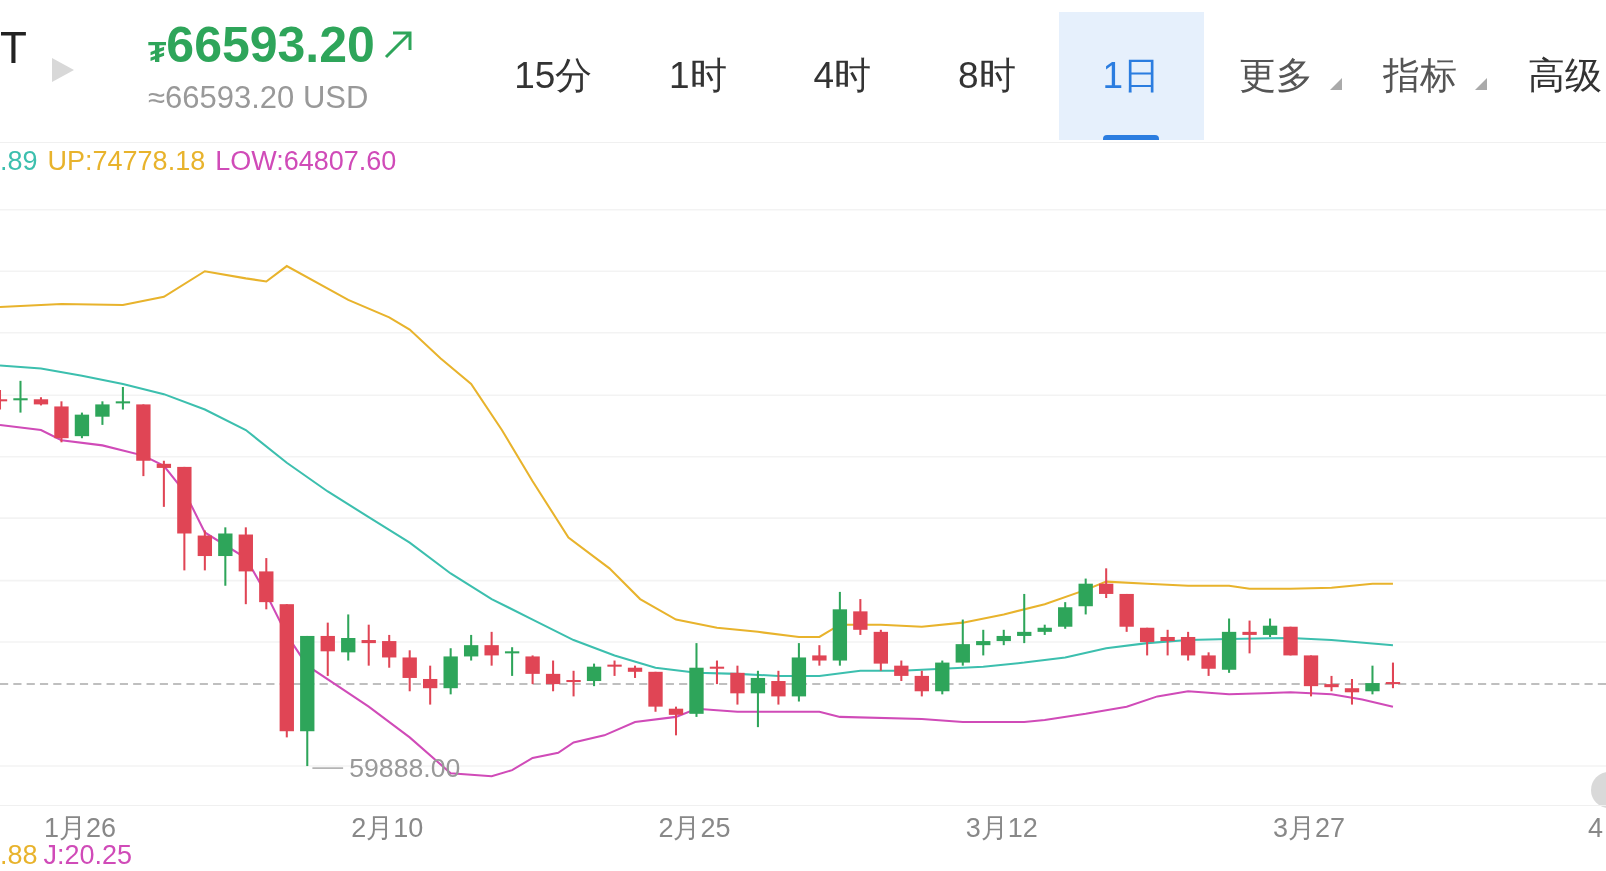 The image size is (1606, 871). What do you see at coordinates (1549, 76) in the screenshot?
I see `interval-tab: 高级` at bounding box center [1549, 76].